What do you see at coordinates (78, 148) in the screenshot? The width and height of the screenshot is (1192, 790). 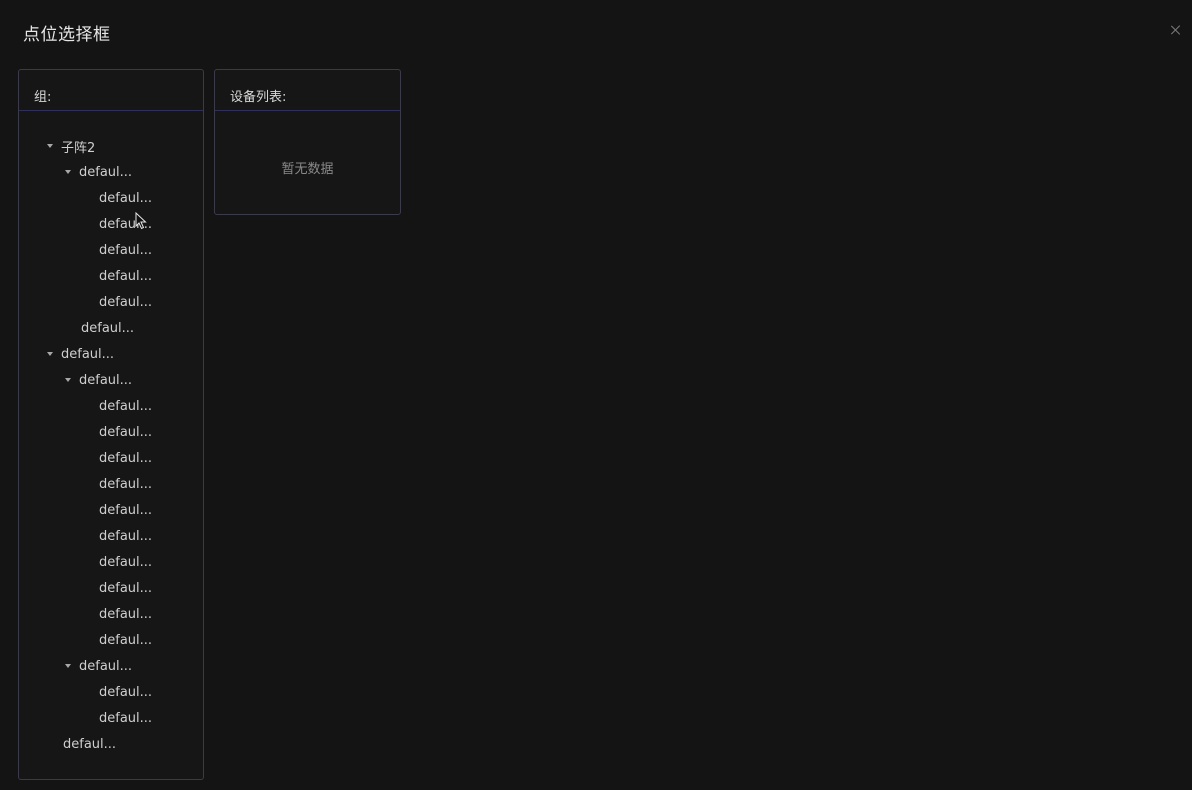 I see `tree-node-label: 子阵2` at bounding box center [78, 148].